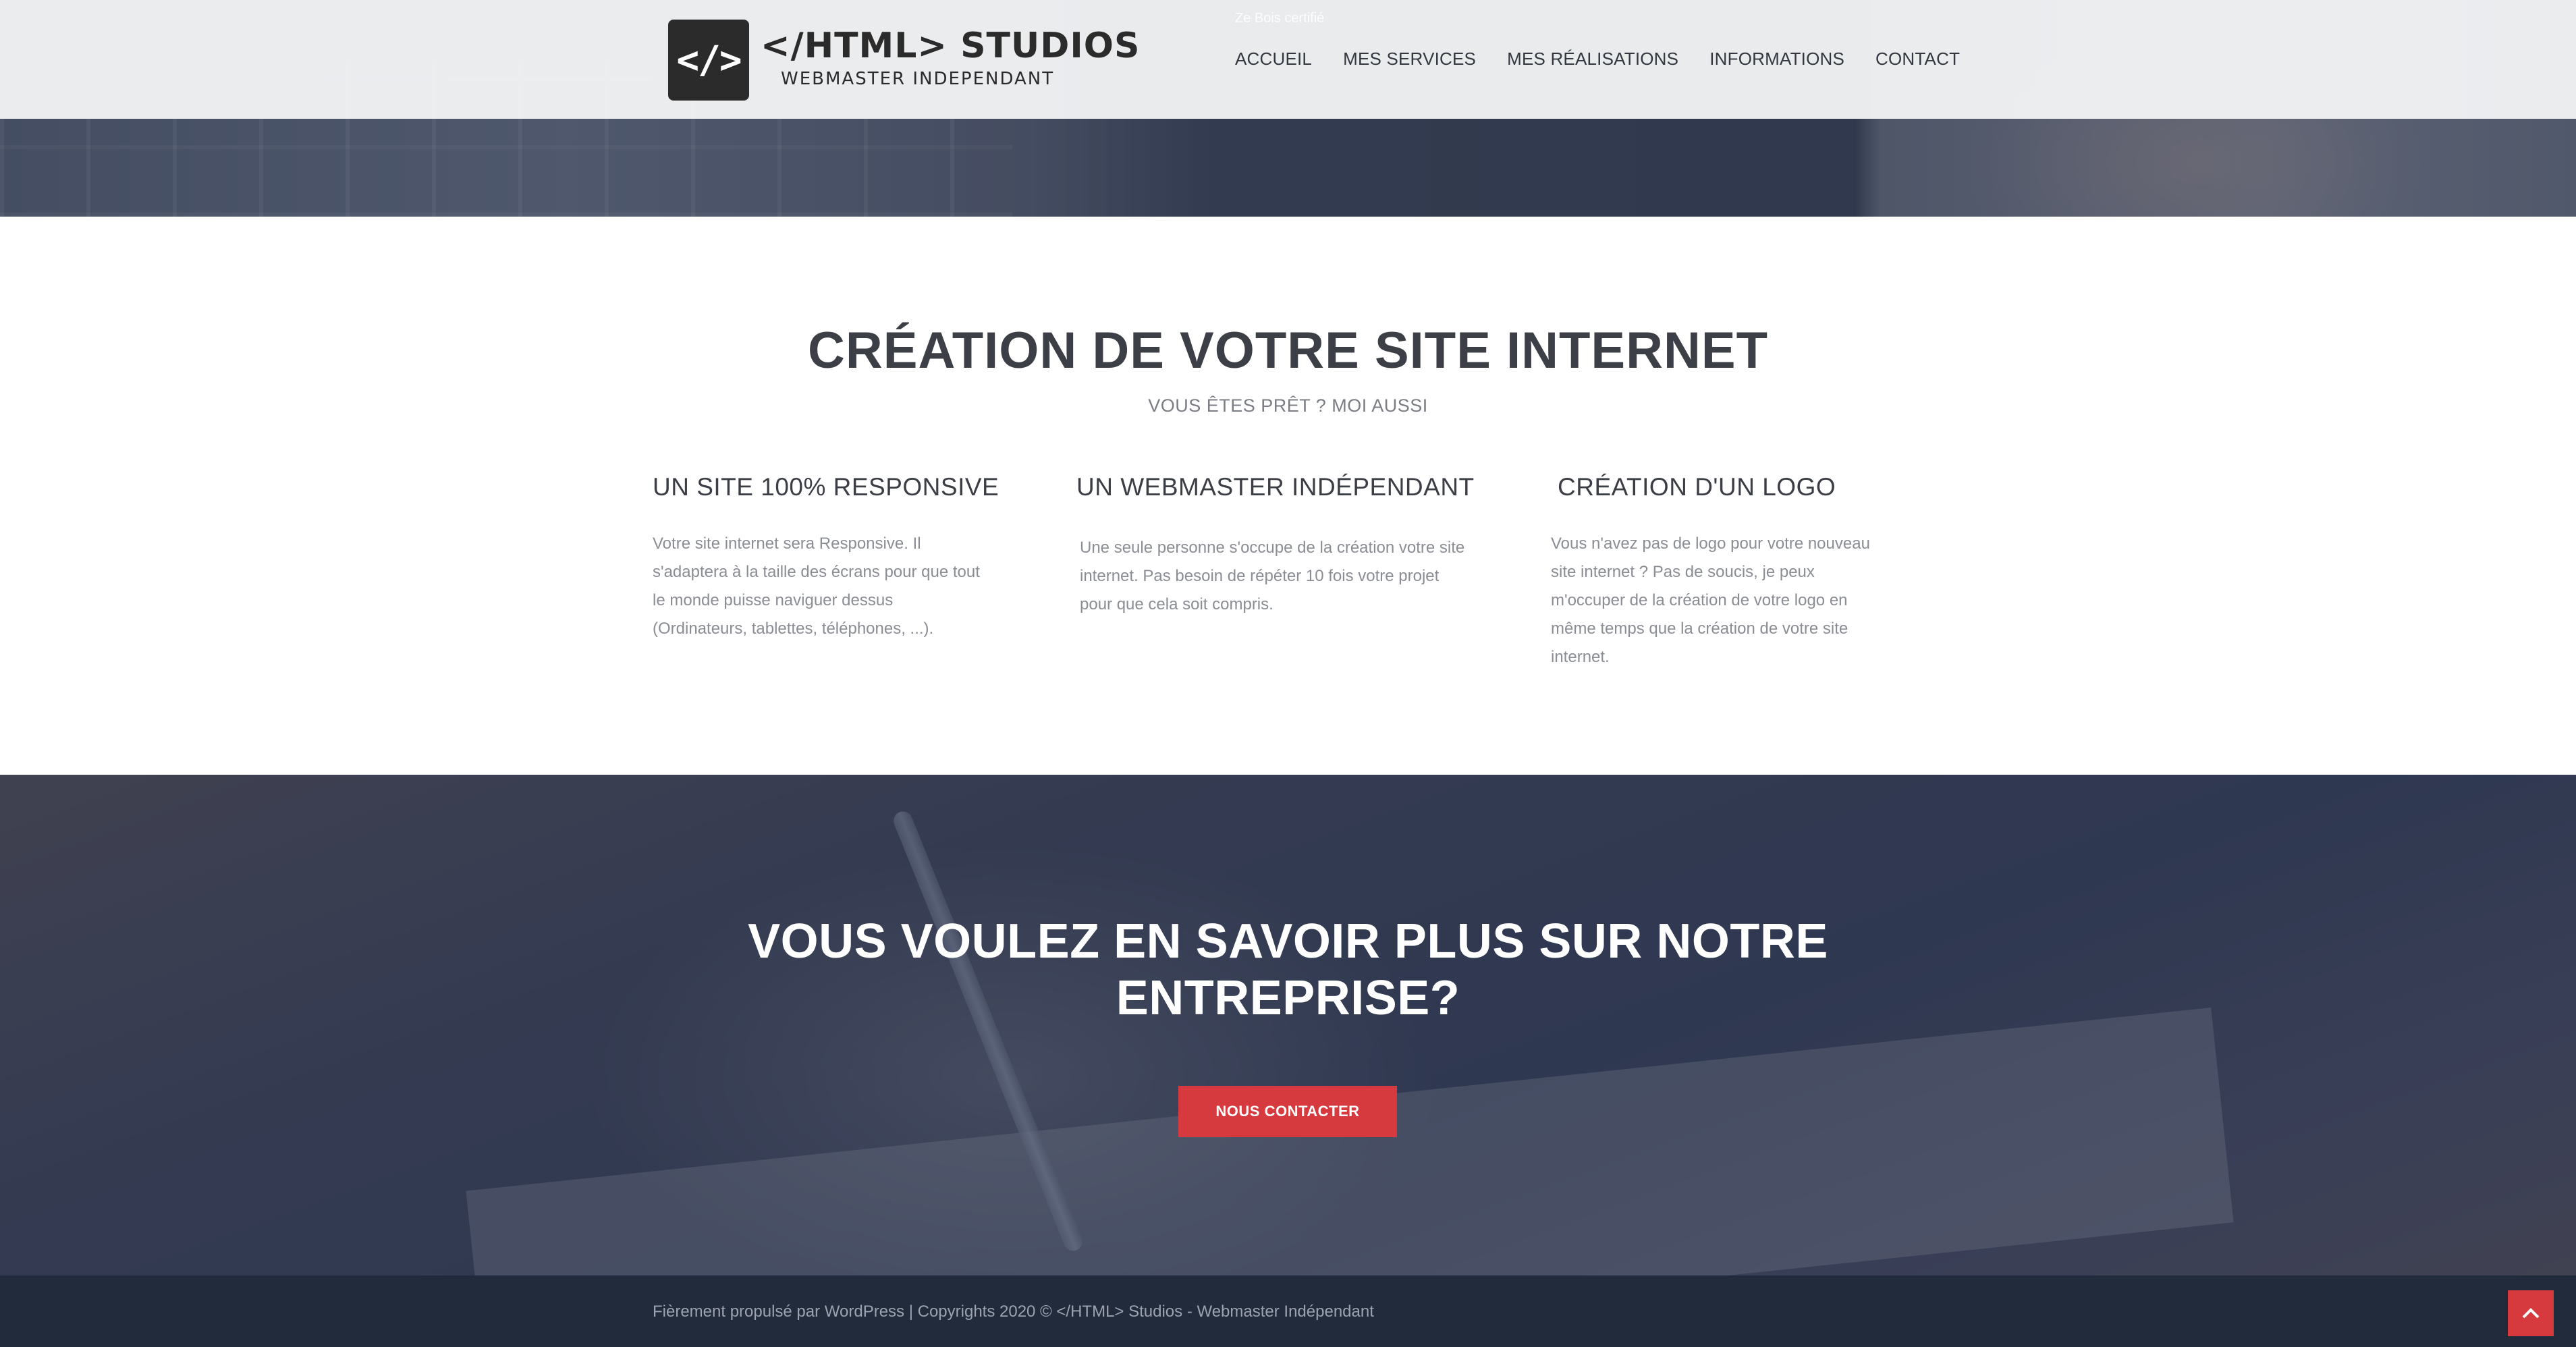 This screenshot has width=2576, height=1347. Describe the element at coordinates (1918, 59) in the screenshot. I see `nav-contact: CONTACT` at that location.